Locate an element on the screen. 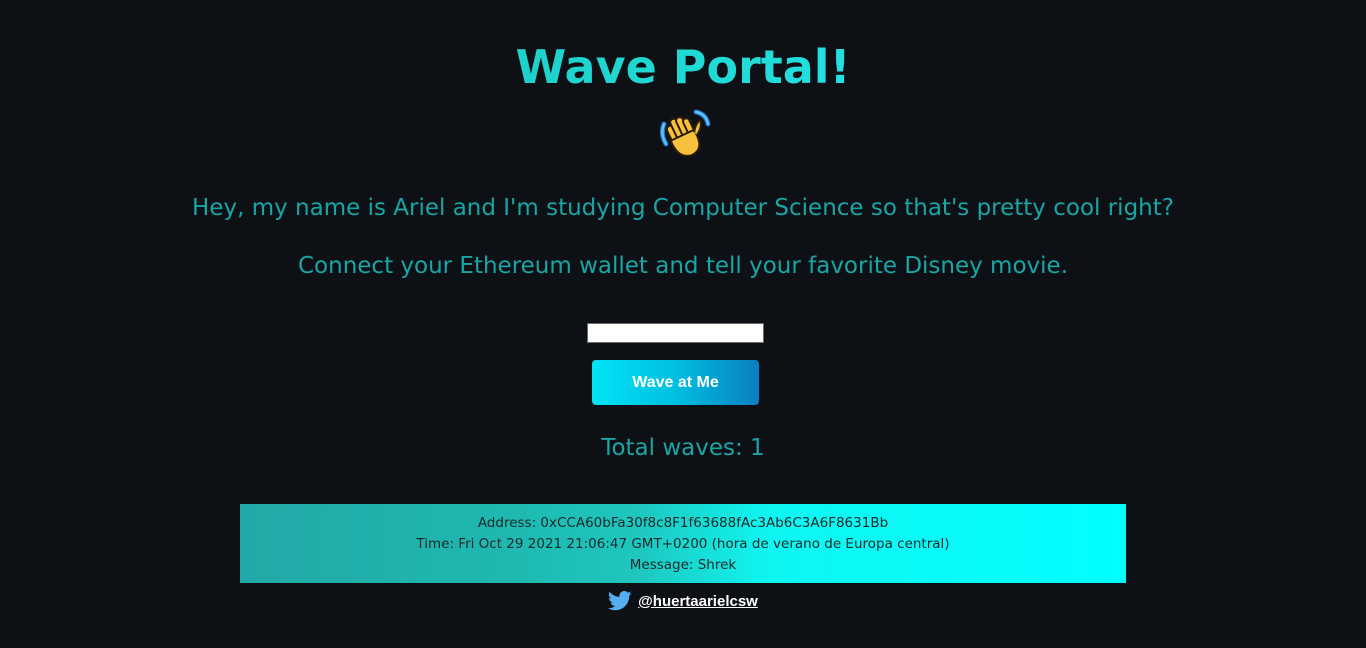  wave-message: Message: Shrek is located at coordinates (683, 565).